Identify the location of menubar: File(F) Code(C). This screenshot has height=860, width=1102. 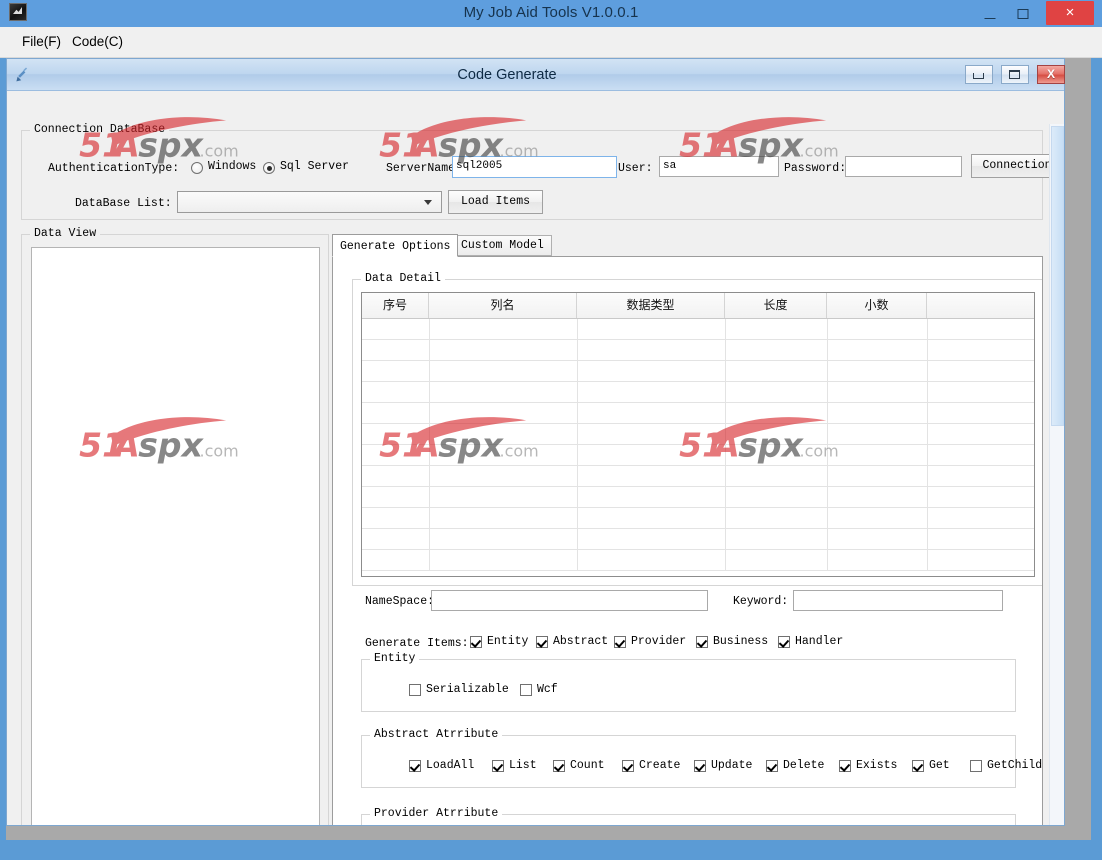
(551, 42).